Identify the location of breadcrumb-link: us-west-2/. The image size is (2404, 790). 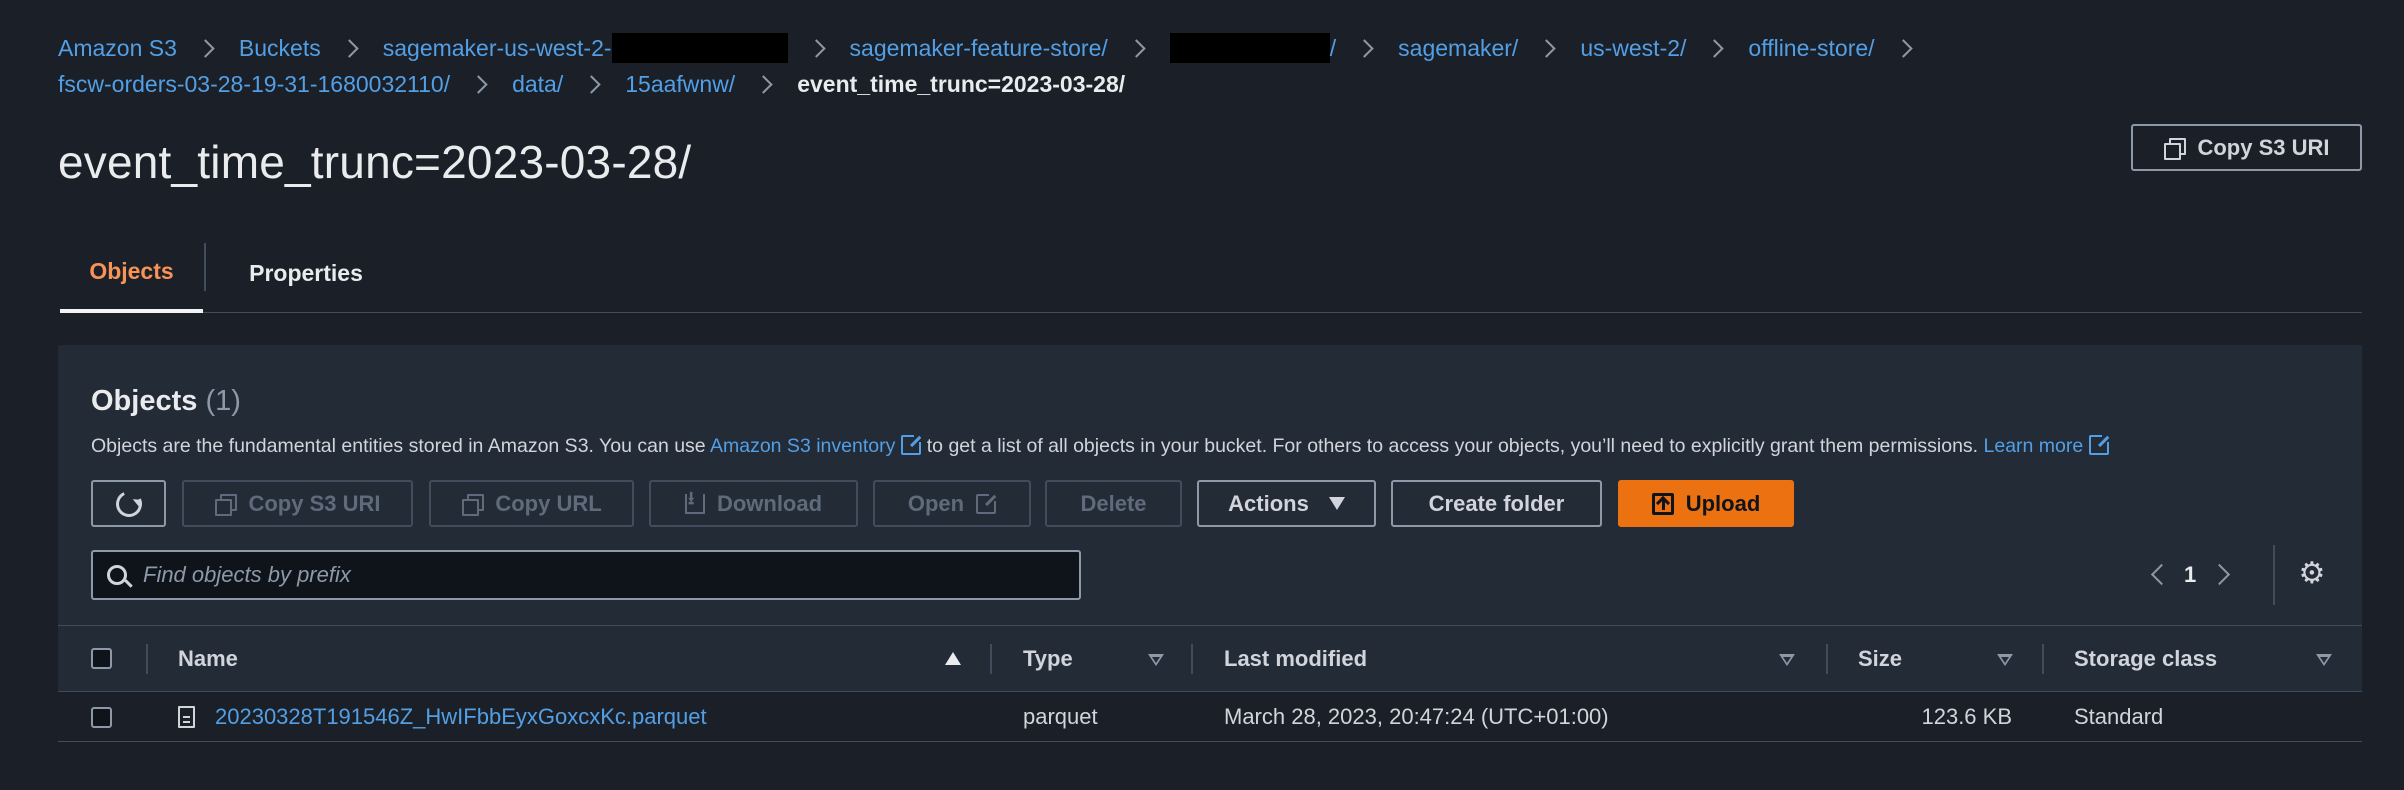
(1633, 48).